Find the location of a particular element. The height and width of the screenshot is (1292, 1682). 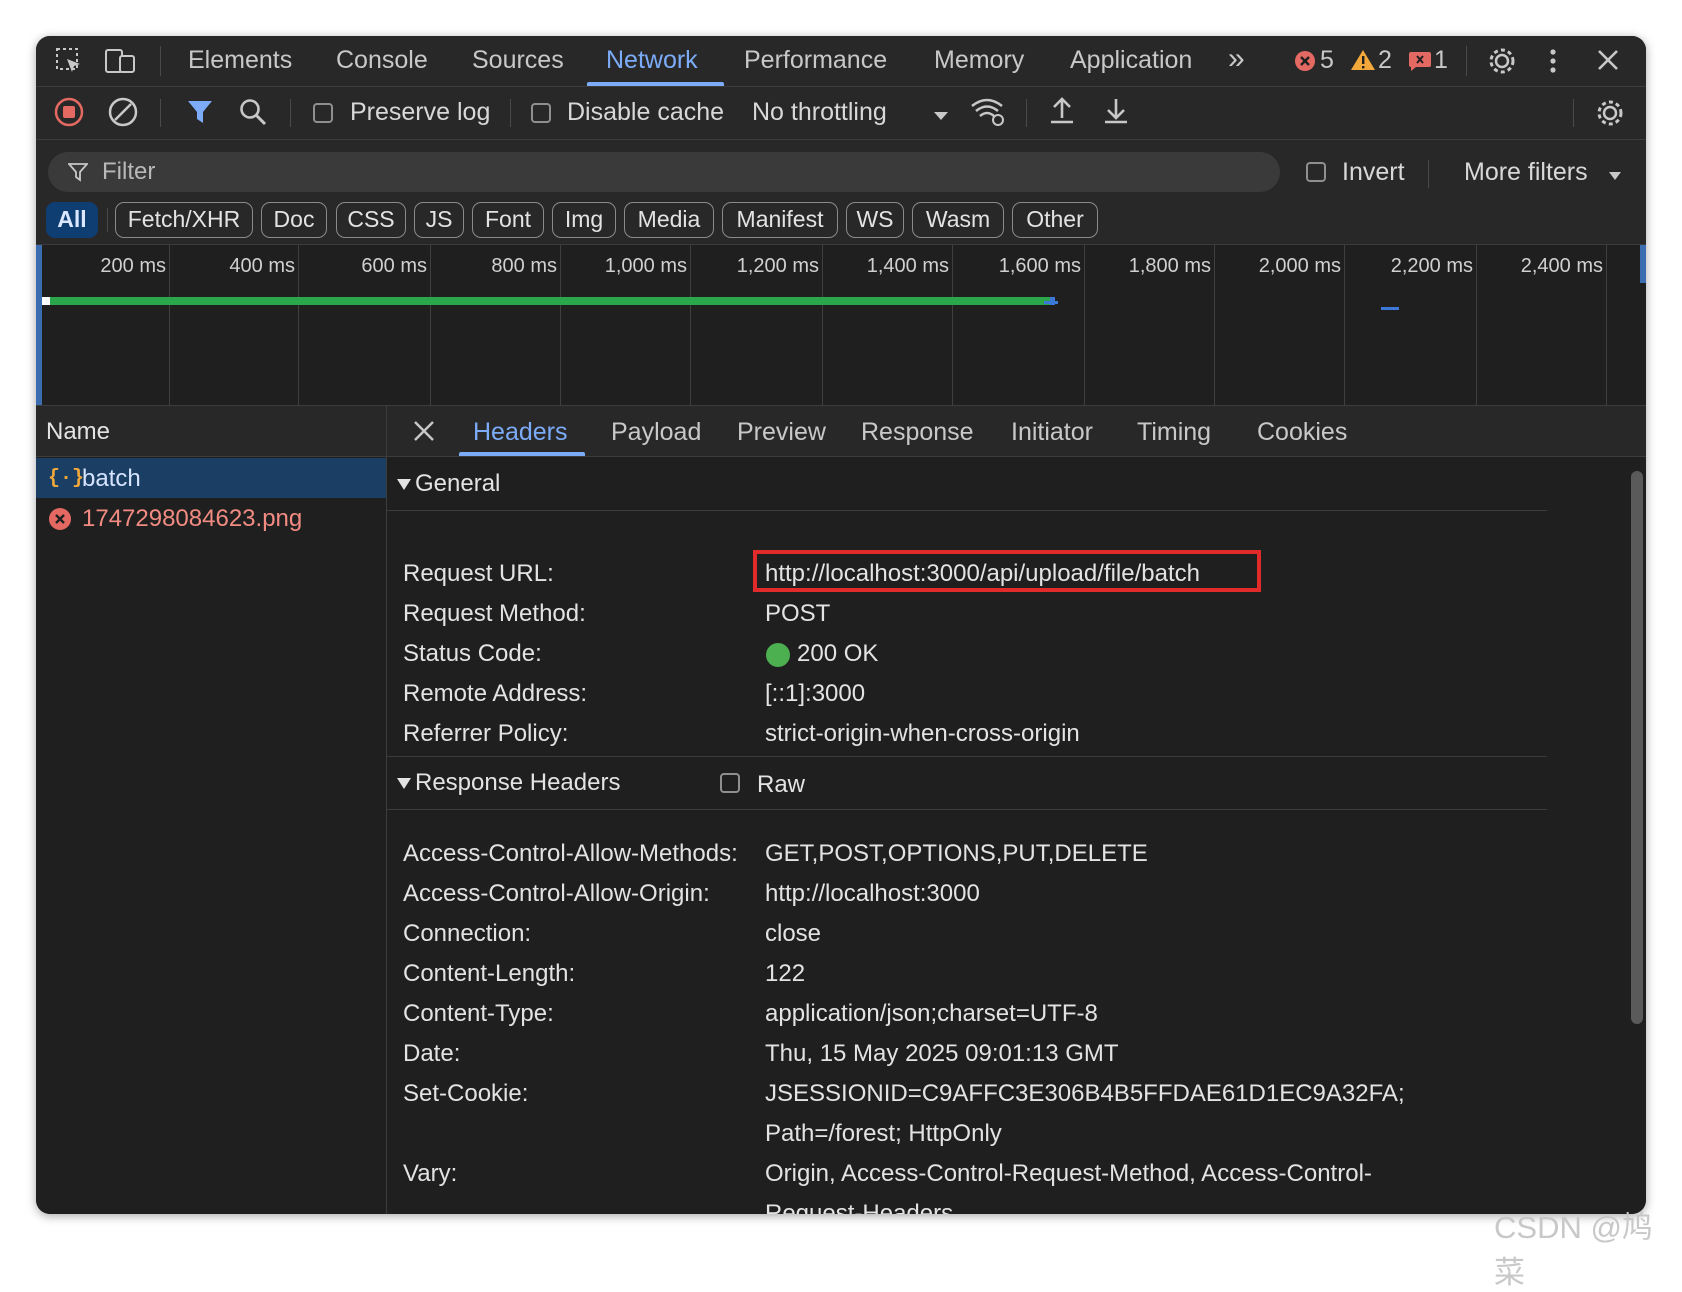

issues-icon is located at coordinates (1420, 63).